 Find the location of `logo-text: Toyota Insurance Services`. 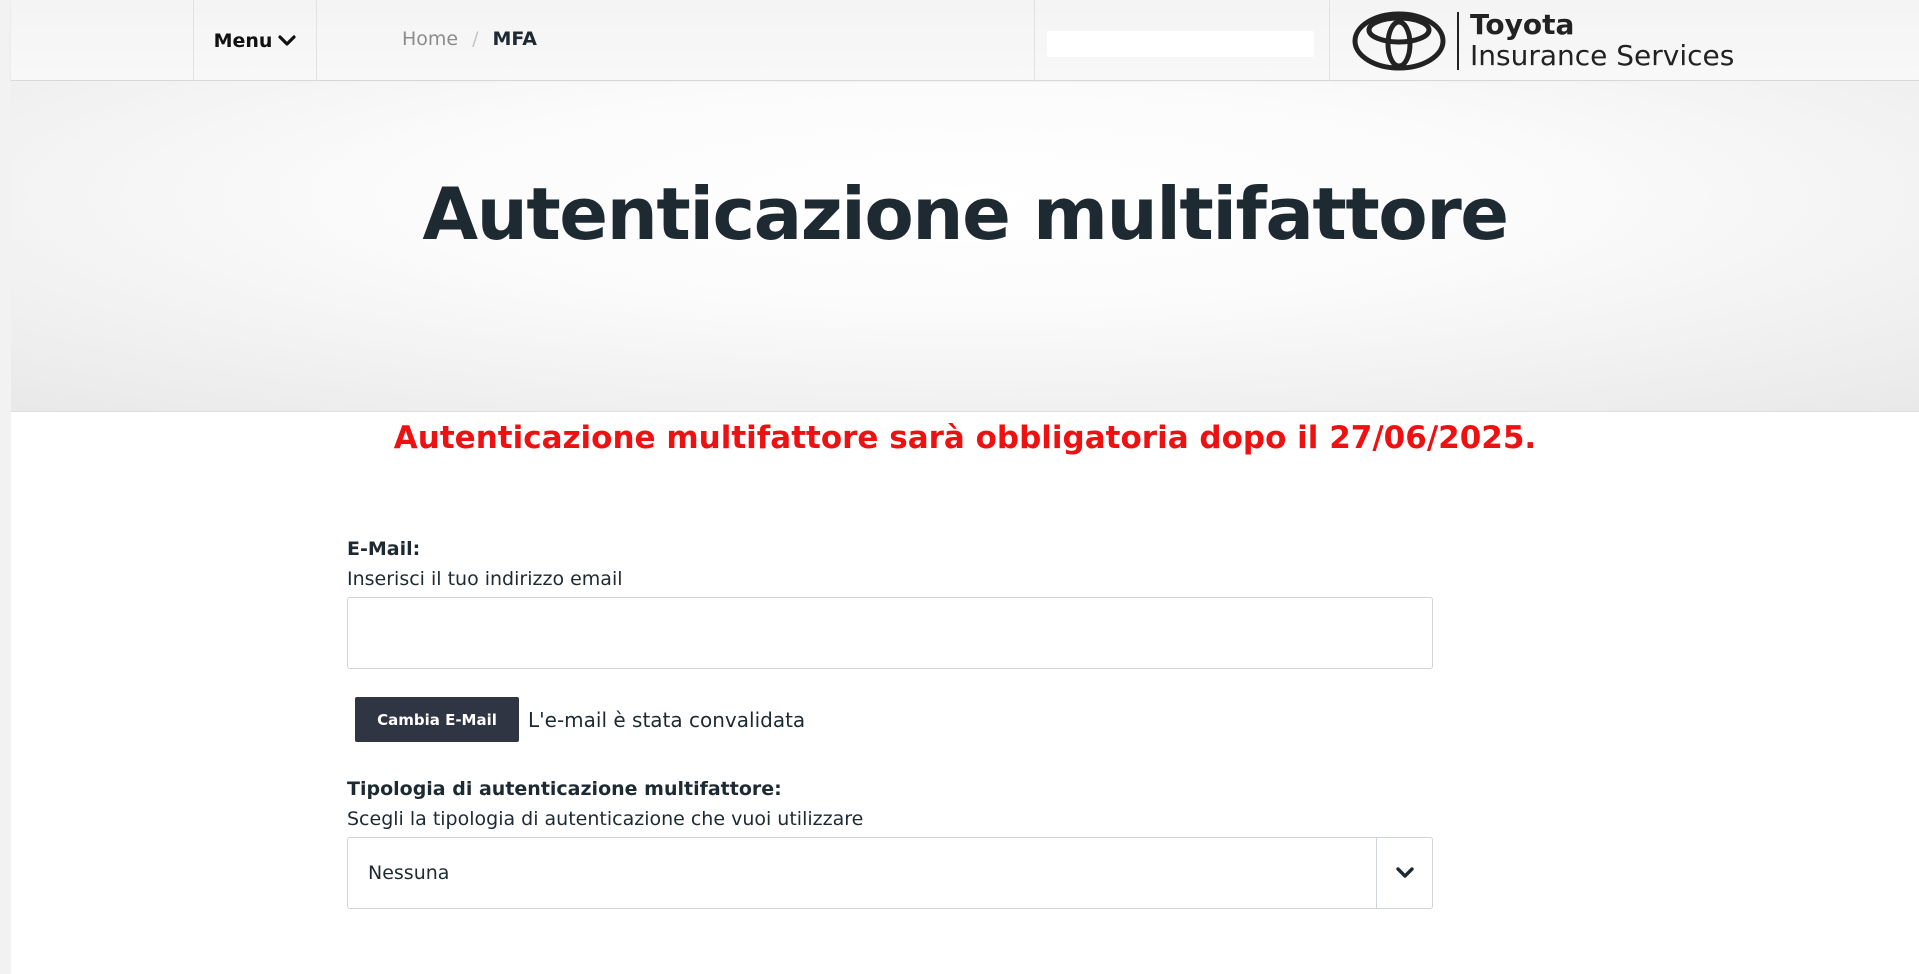

logo-text: Toyota Insurance Services is located at coordinates (1602, 40).